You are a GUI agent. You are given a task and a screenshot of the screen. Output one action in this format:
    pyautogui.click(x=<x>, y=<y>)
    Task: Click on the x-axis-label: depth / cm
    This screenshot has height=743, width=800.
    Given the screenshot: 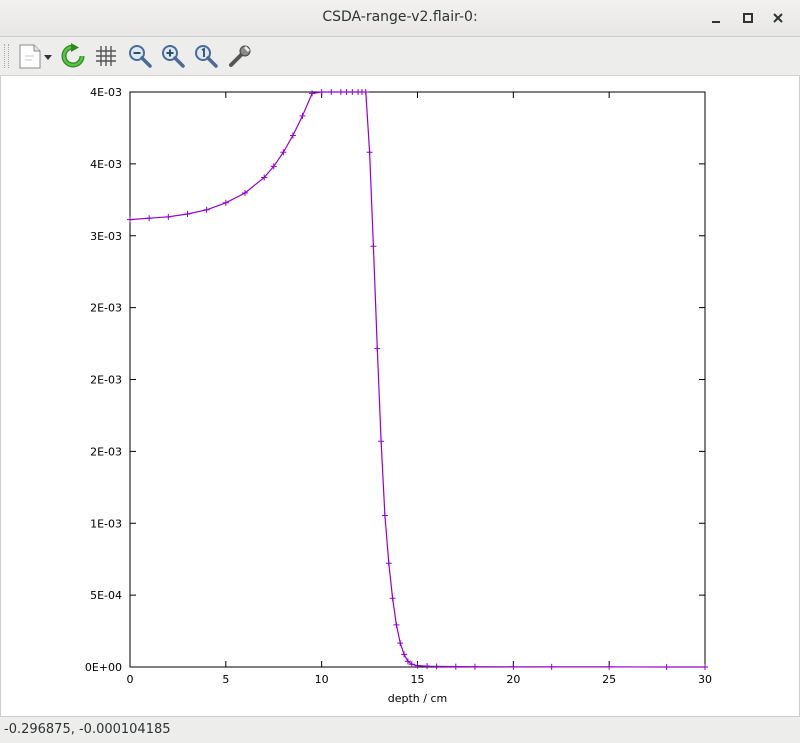 What is the action you would take?
    pyautogui.click(x=417, y=698)
    